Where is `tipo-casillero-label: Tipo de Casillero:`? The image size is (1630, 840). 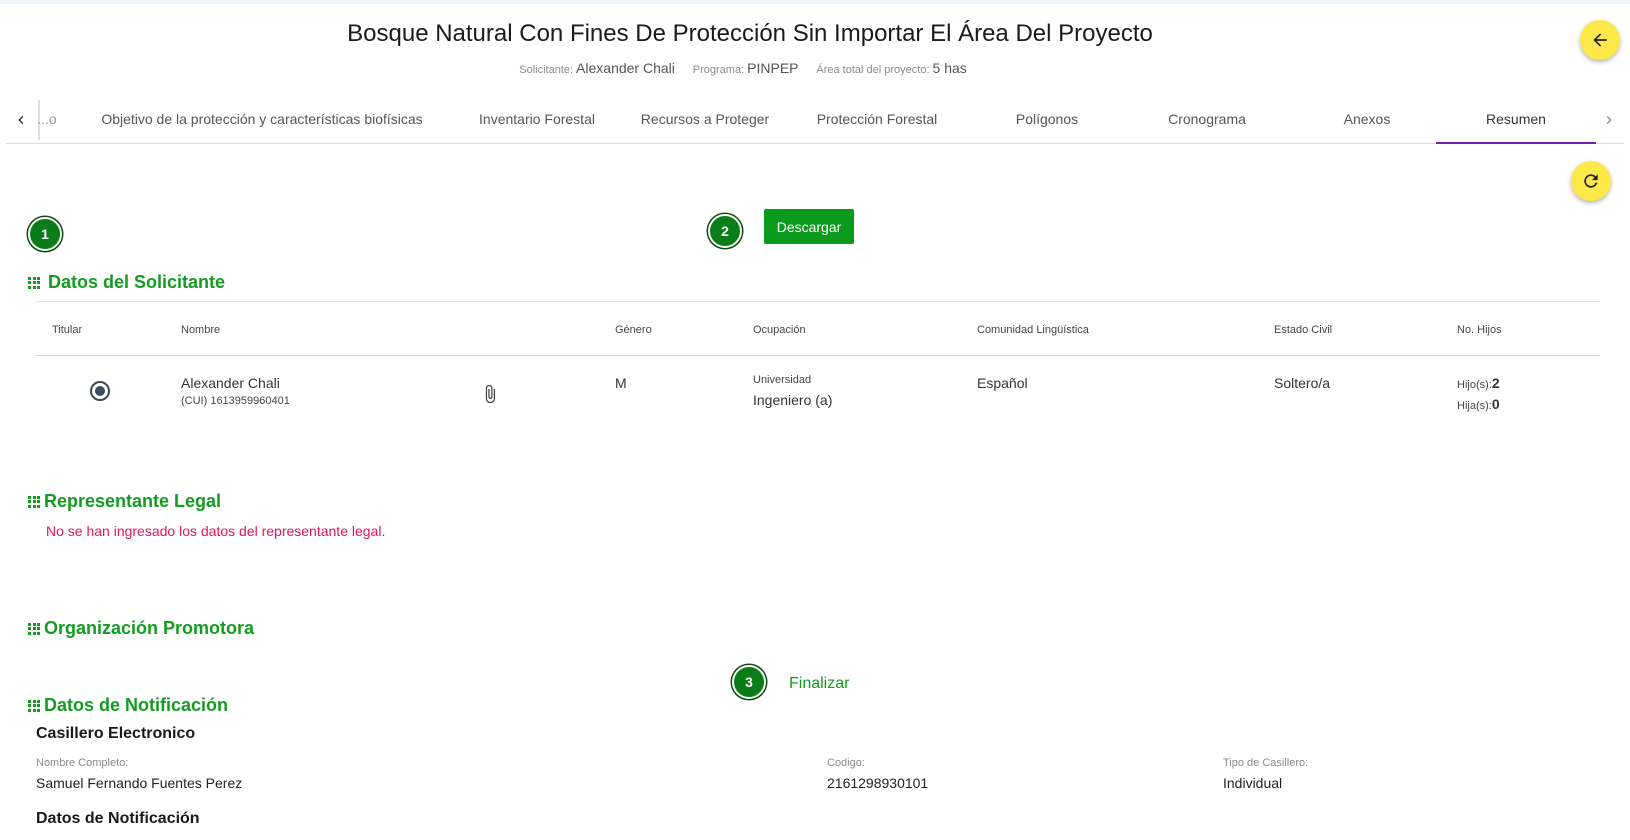 tipo-casillero-label: Tipo de Casillero: is located at coordinates (1266, 763).